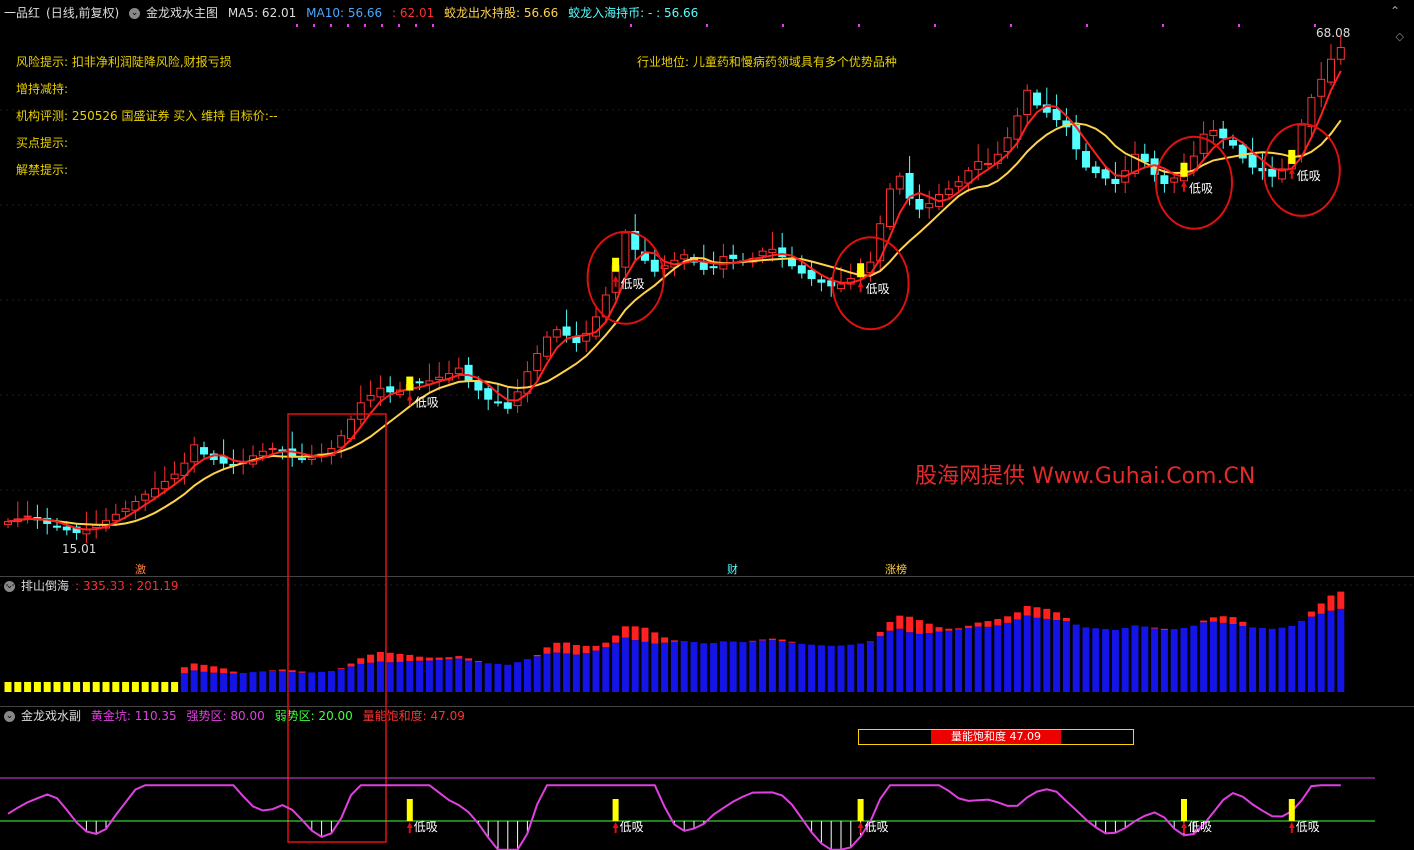  What do you see at coordinates (410, 383) in the screenshot?
I see `buy-bar` at bounding box center [410, 383].